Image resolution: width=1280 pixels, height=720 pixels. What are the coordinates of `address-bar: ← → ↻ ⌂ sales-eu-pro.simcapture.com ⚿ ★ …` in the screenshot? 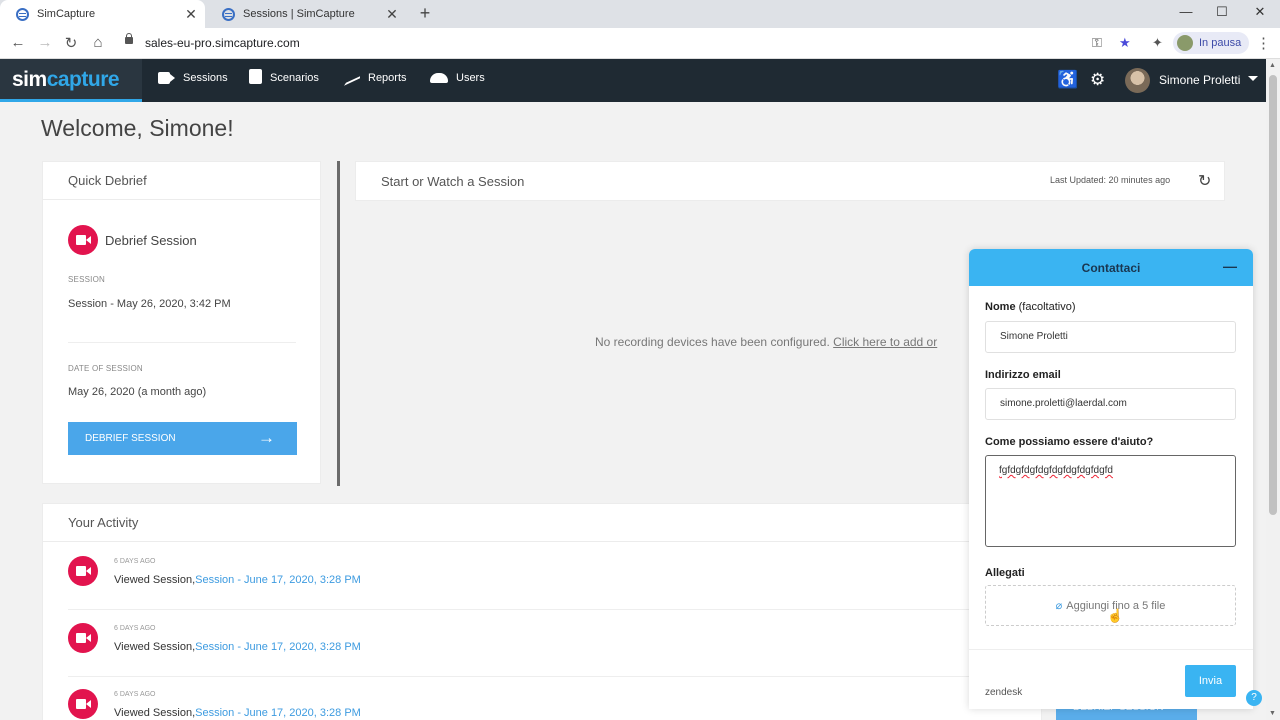 It's located at (640, 43).